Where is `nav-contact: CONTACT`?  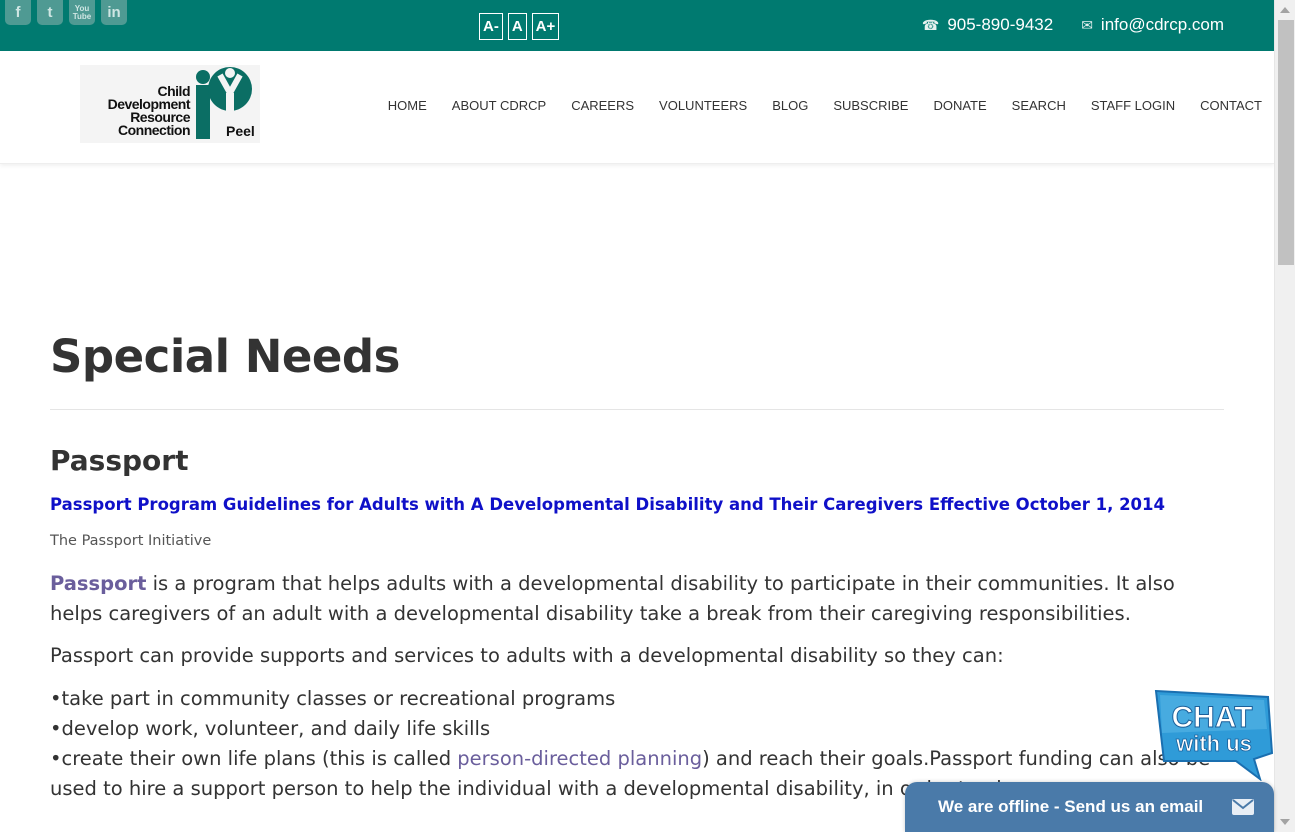 nav-contact: CONTACT is located at coordinates (1231, 105).